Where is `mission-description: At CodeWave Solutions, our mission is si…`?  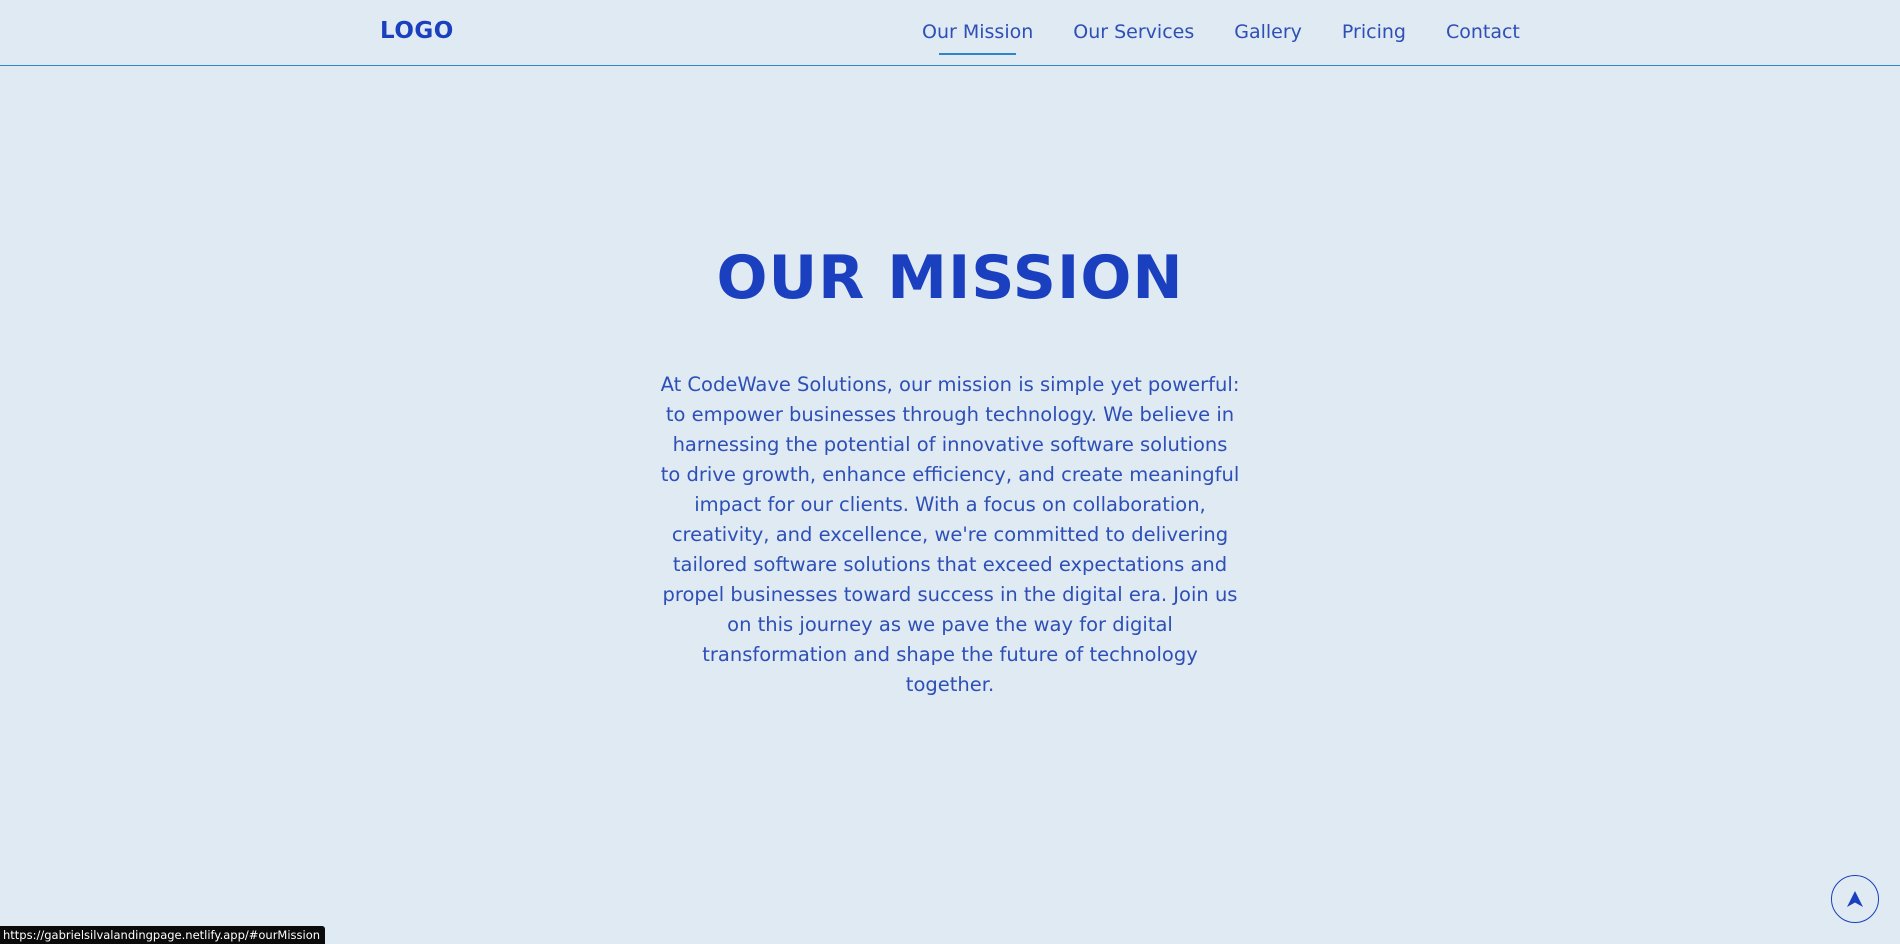
mission-description: At CodeWave Solutions, our mission is si… is located at coordinates (950, 534).